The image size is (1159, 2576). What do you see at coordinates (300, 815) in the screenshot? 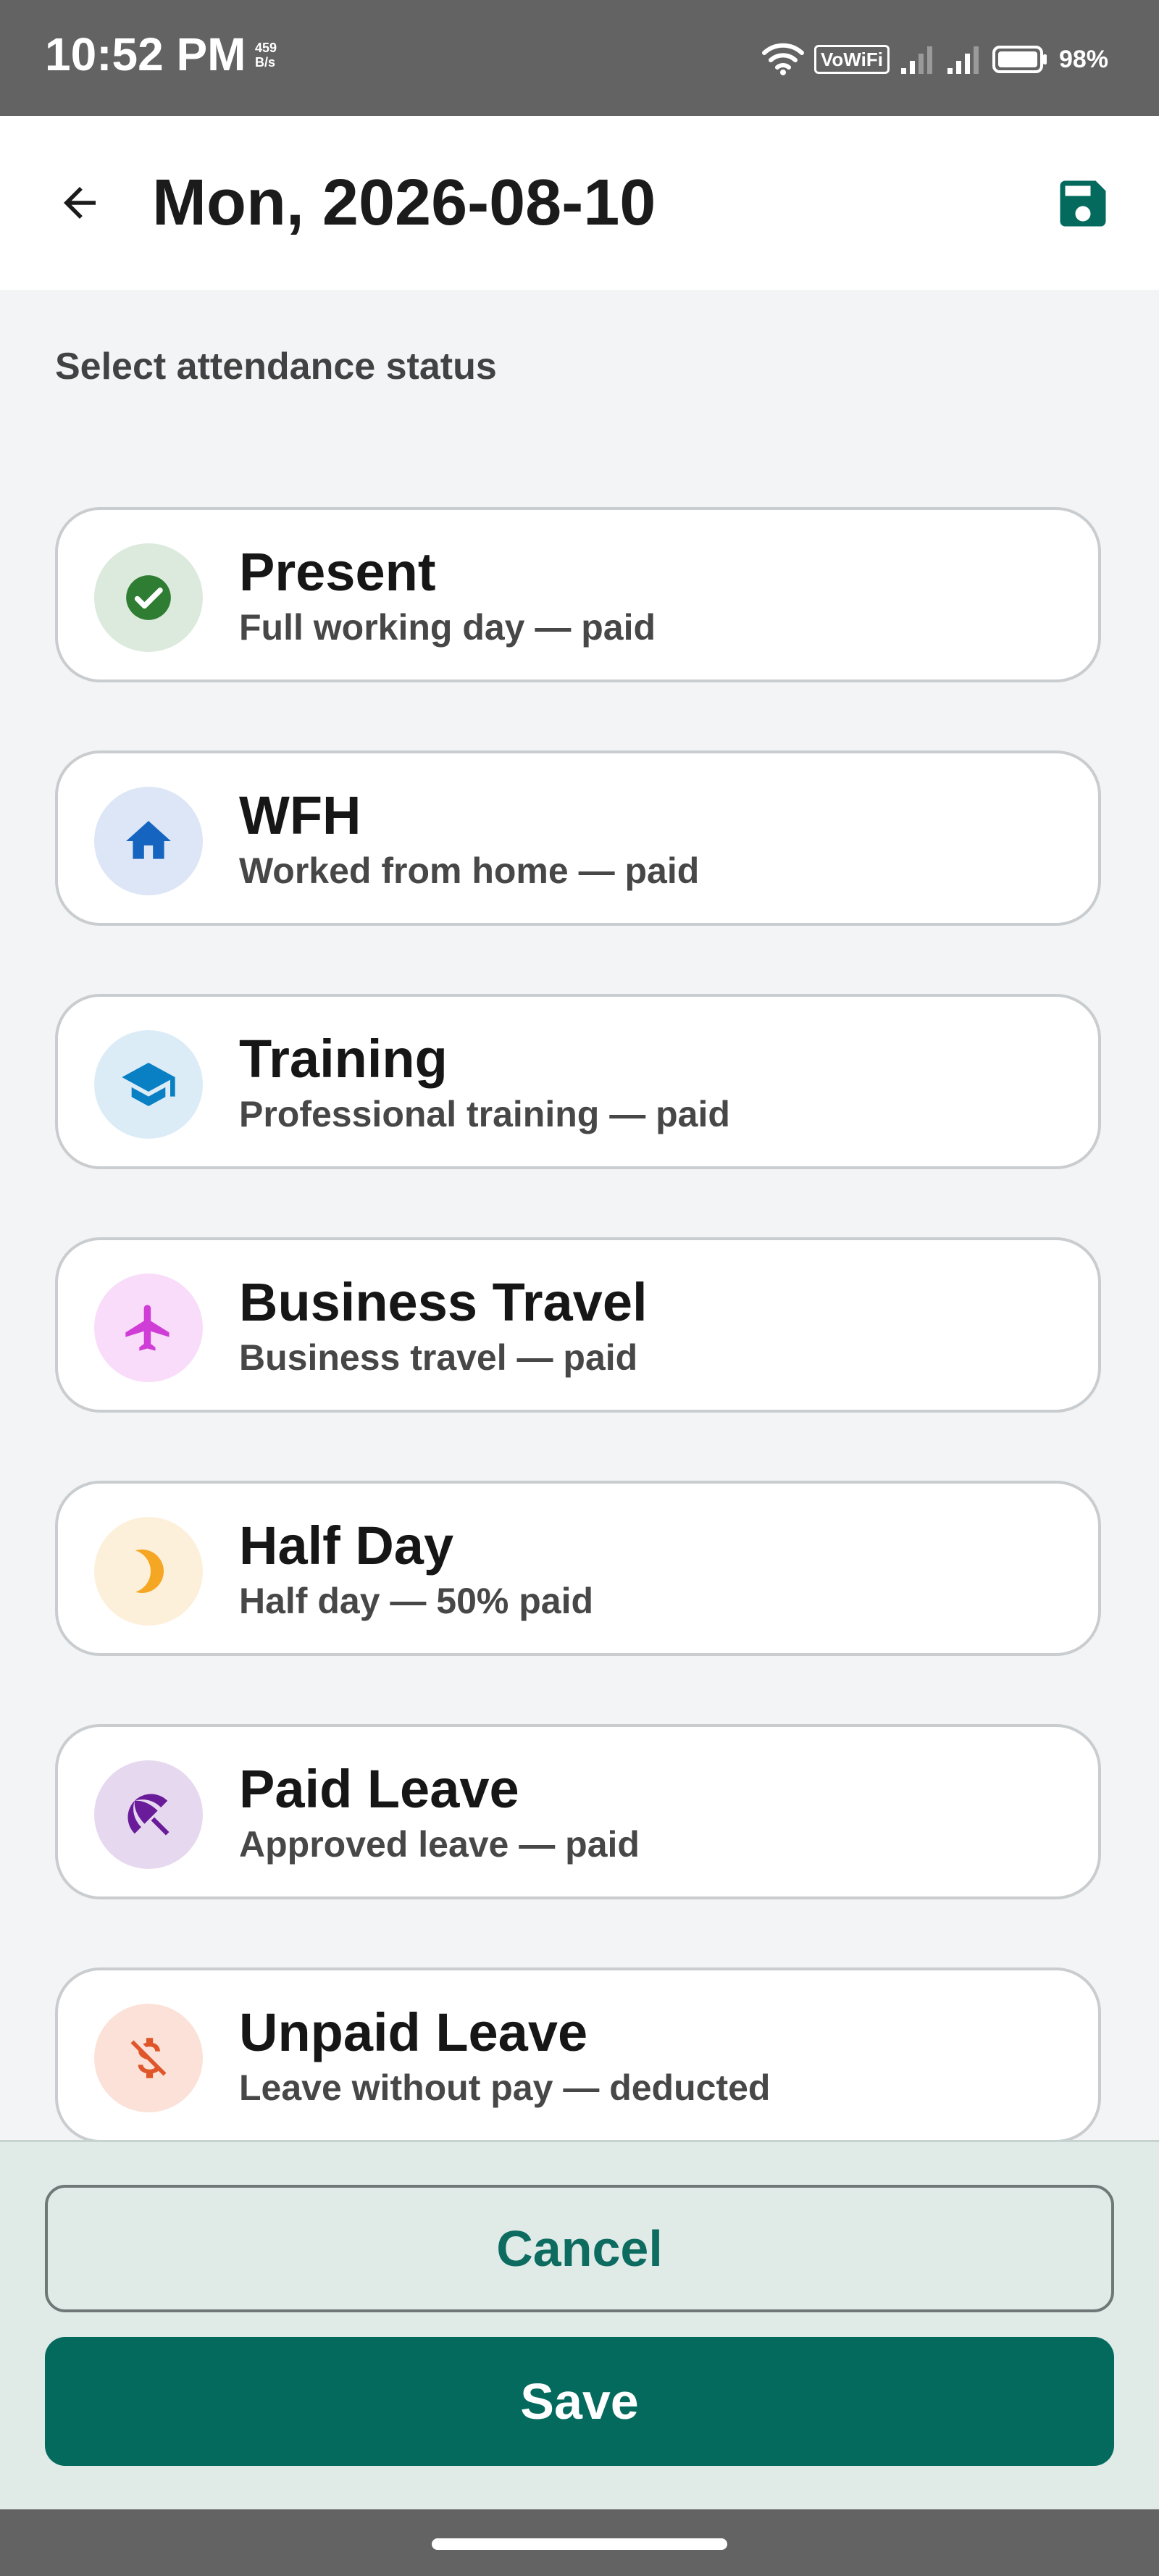
I see `option-title: WFH` at bounding box center [300, 815].